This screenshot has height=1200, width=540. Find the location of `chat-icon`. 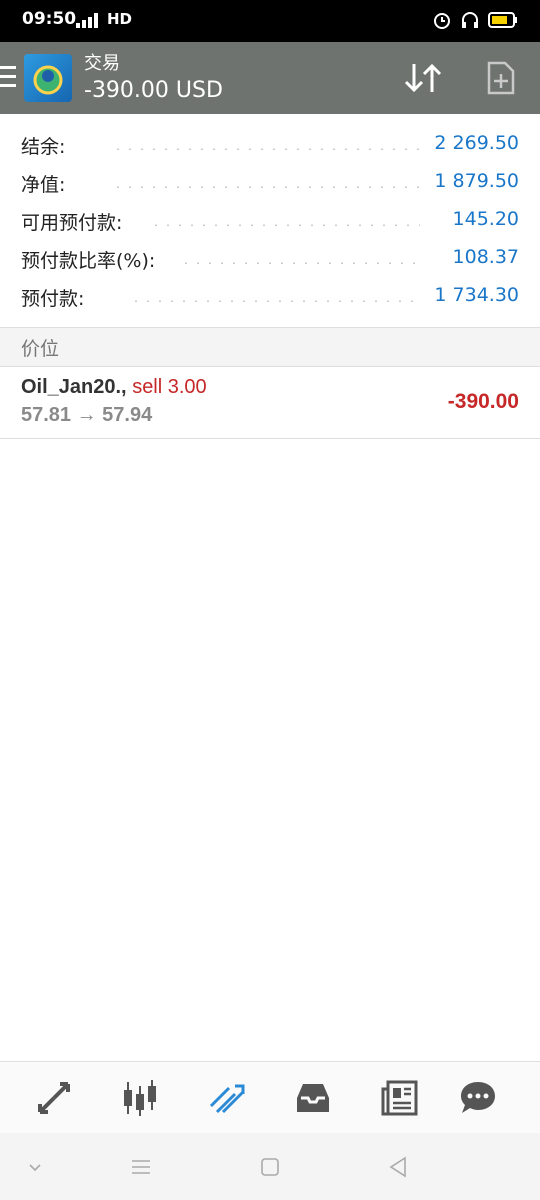

chat-icon is located at coordinates (478, 1098).